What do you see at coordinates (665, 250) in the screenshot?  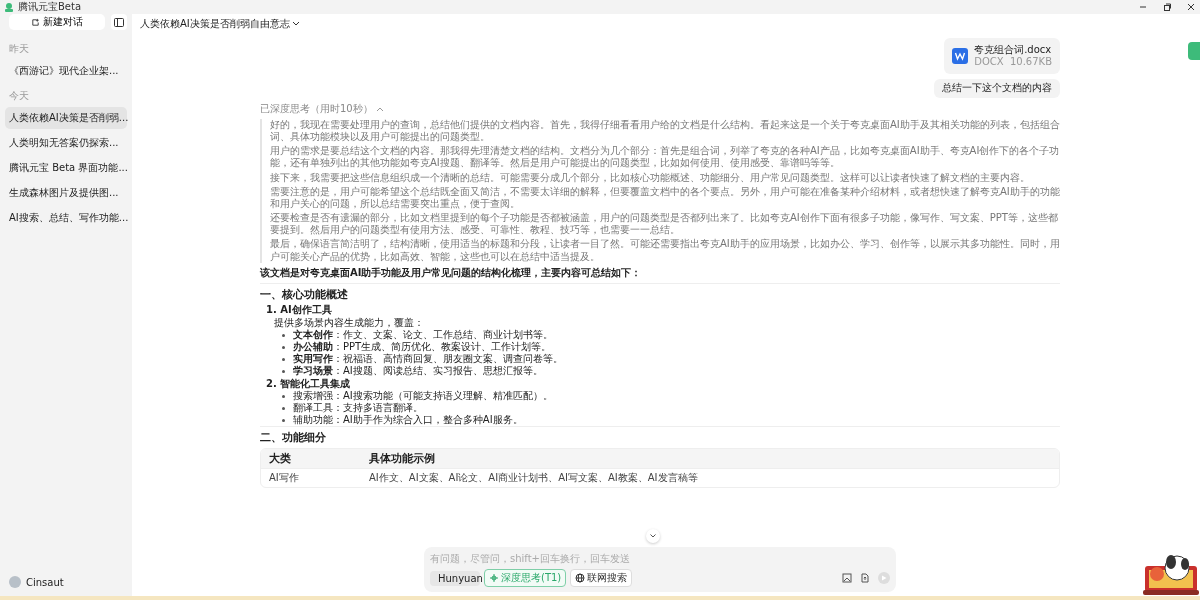 I see `thinking-paragraph: 最后，确保语言简洁明了，结构清晰，使用适当的标题和分段，让读者一目了然。可能还需要指出夸克AI助手的应用场景，比如办公、学习、创作等，以展示其多功能性。同时，用户可能关心产品的优势，比如高效、智能，这些也可以在总结中适当提及。` at bounding box center [665, 250].